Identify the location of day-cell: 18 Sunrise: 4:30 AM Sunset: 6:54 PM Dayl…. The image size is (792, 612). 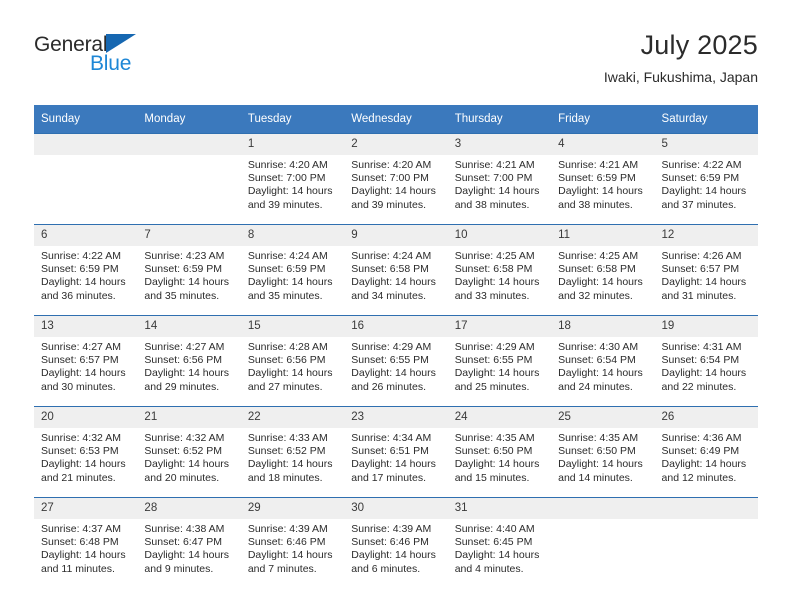
(603, 361).